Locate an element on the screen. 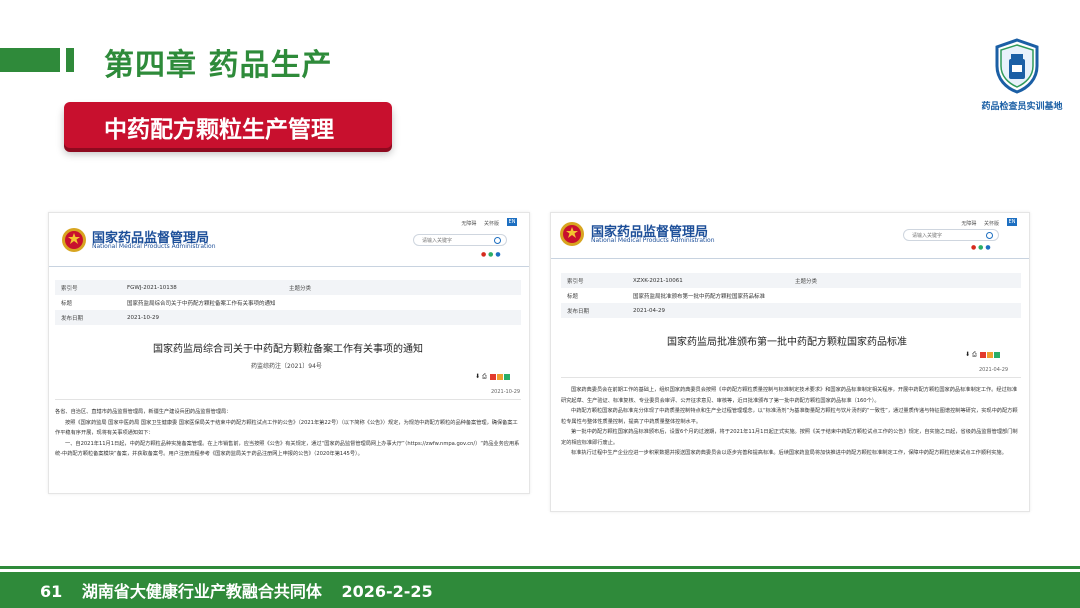  meta-value: 2021-04-29 is located at coordinates (649, 310).